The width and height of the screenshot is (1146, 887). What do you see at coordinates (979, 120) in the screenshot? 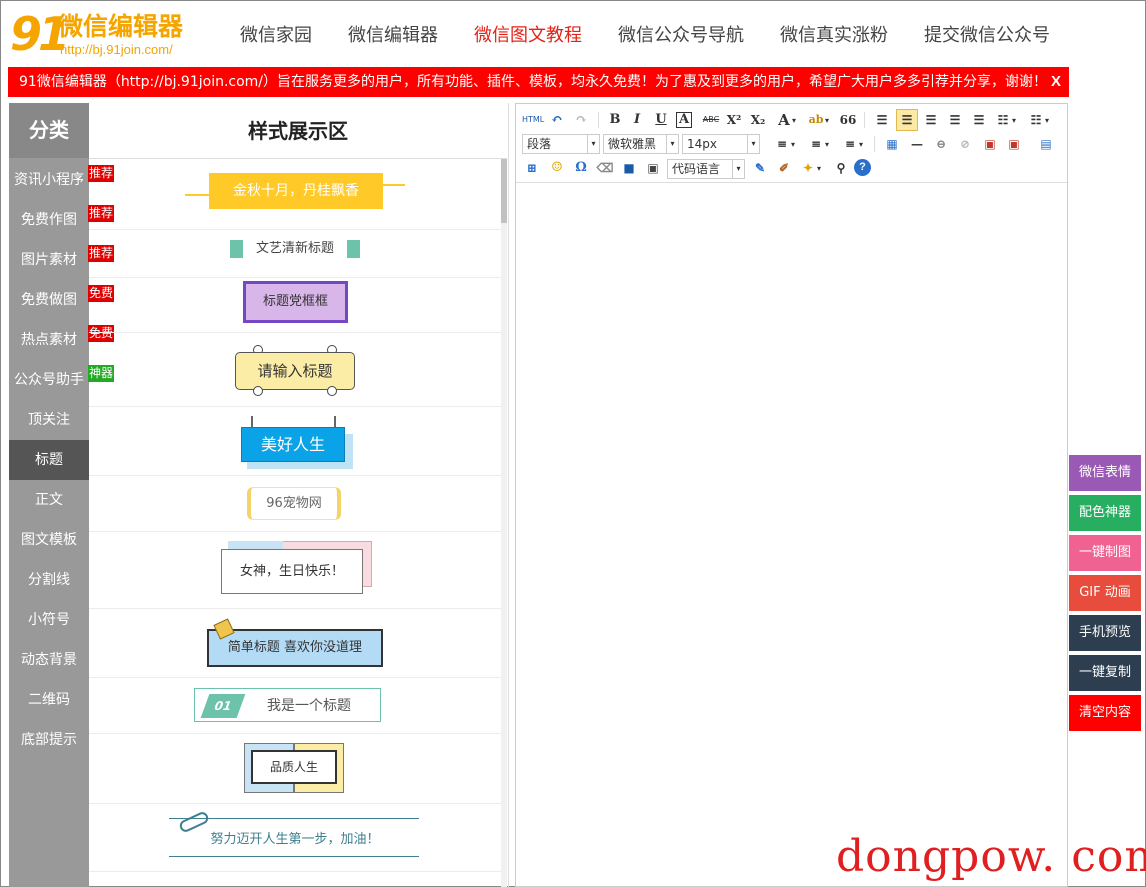
I see `align-justify-icon: ☰` at bounding box center [979, 120].